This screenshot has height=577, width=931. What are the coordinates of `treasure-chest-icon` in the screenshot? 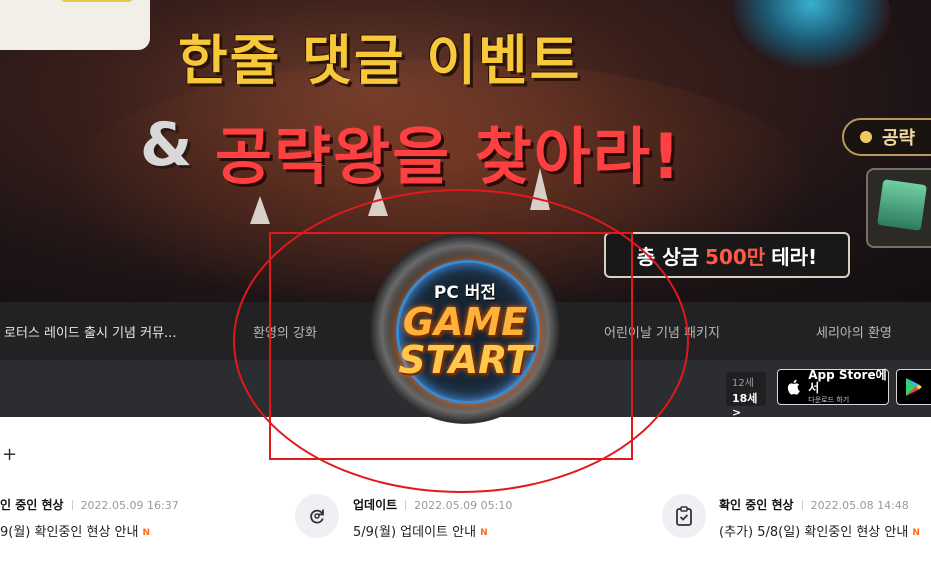 It's located at (898, 208).